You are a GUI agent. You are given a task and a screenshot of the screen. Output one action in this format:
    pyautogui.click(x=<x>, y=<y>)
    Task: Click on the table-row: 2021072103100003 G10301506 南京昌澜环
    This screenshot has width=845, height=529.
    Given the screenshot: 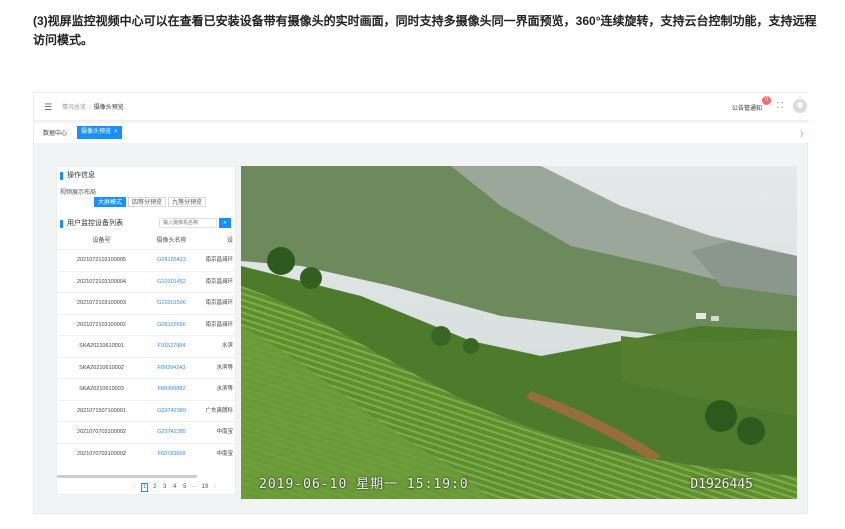 What is the action you would take?
    pyautogui.click(x=147, y=303)
    